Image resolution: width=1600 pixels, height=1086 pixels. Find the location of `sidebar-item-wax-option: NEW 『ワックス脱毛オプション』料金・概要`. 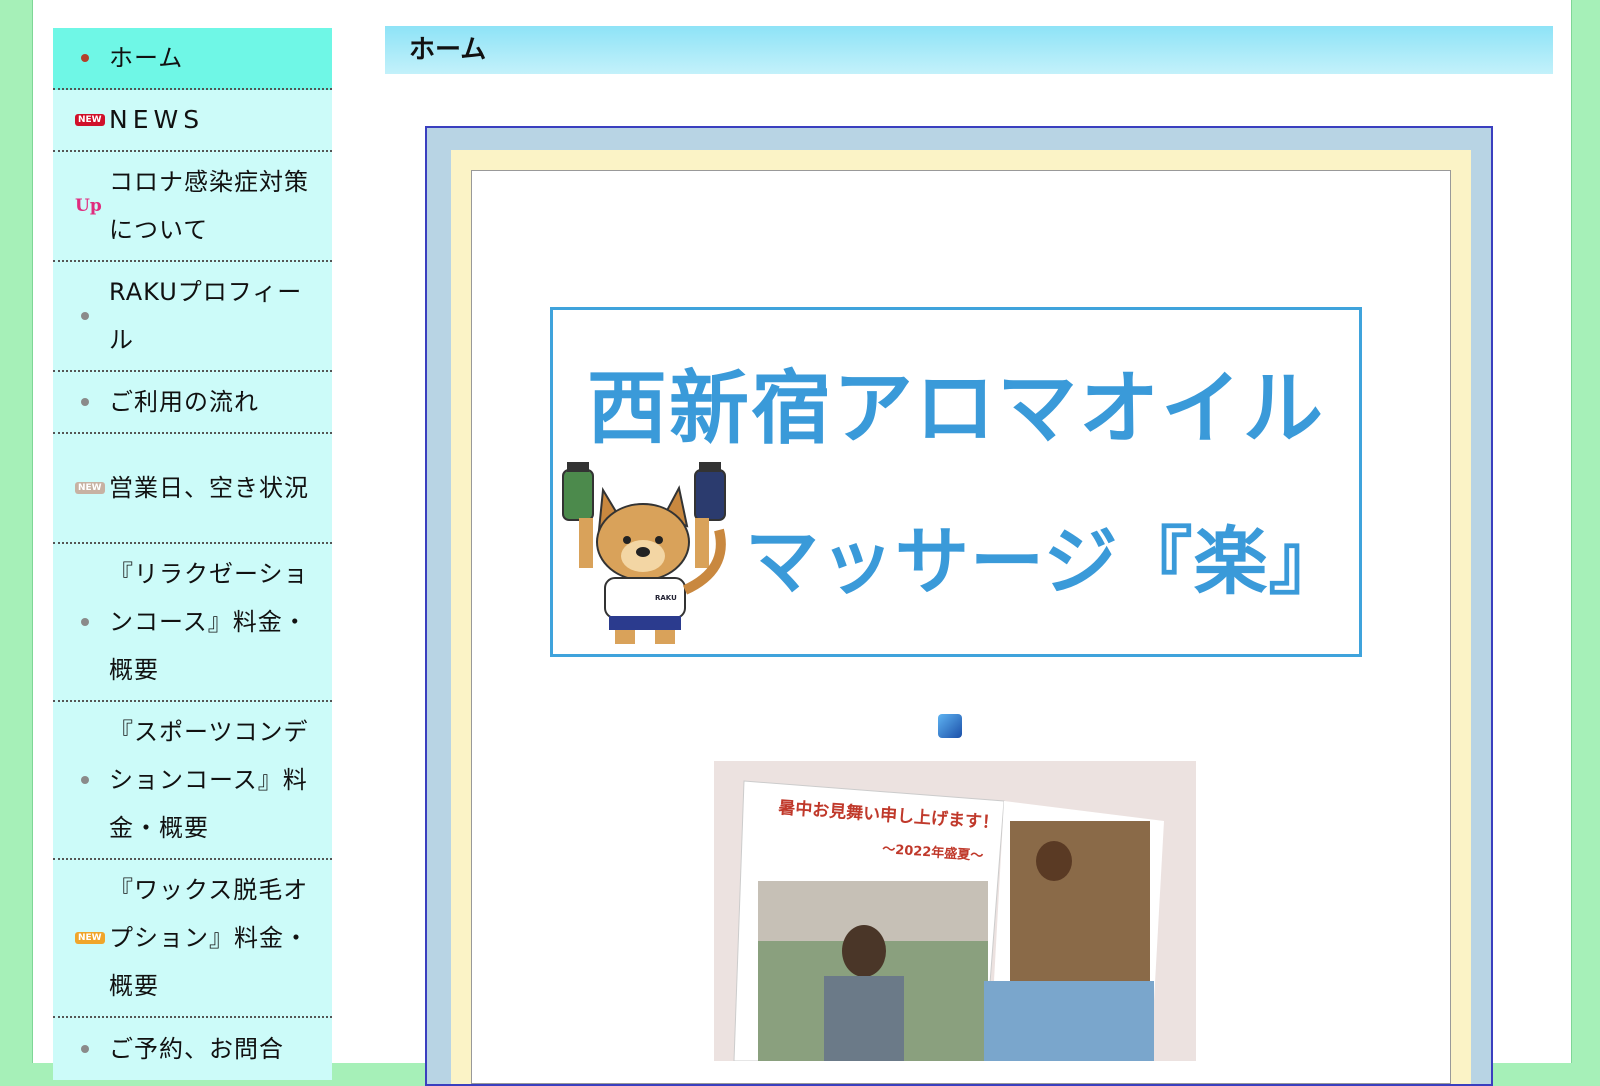

sidebar-item-wax-option: NEW 『ワックス脱毛オプション』料金・概要 is located at coordinates (192, 939).